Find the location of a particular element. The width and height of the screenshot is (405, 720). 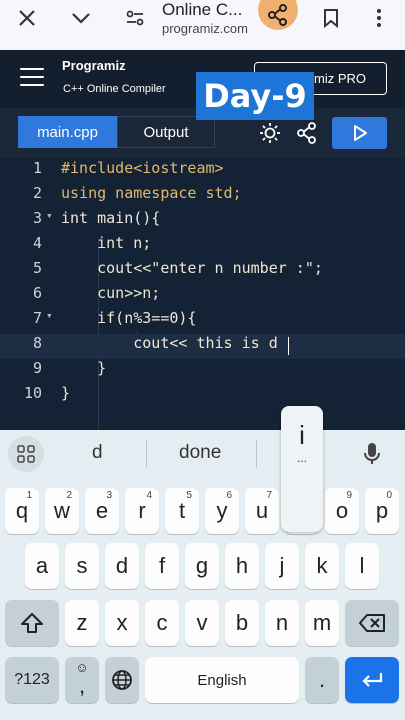

key-hint: 9 is located at coordinates (349, 495).